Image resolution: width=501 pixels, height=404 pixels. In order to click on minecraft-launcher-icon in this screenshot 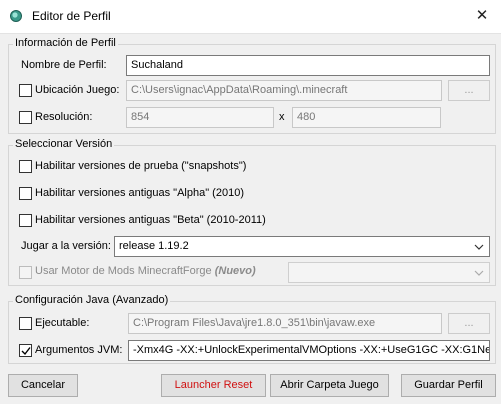, I will do `click(16, 16)`.